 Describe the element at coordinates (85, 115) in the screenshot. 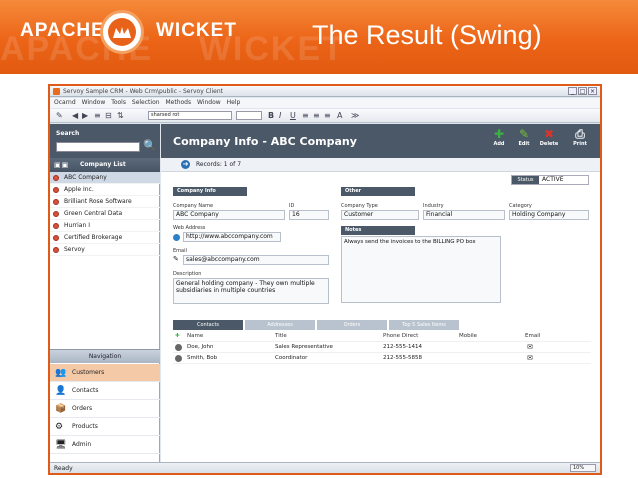

I see `forward-arrow-icon: ▶` at that location.